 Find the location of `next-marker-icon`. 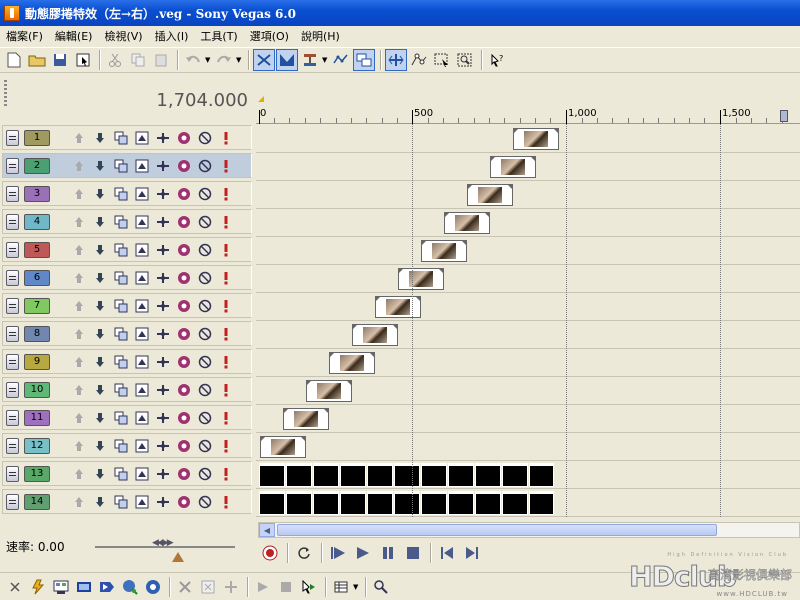

next-marker-icon is located at coordinates (472, 553).